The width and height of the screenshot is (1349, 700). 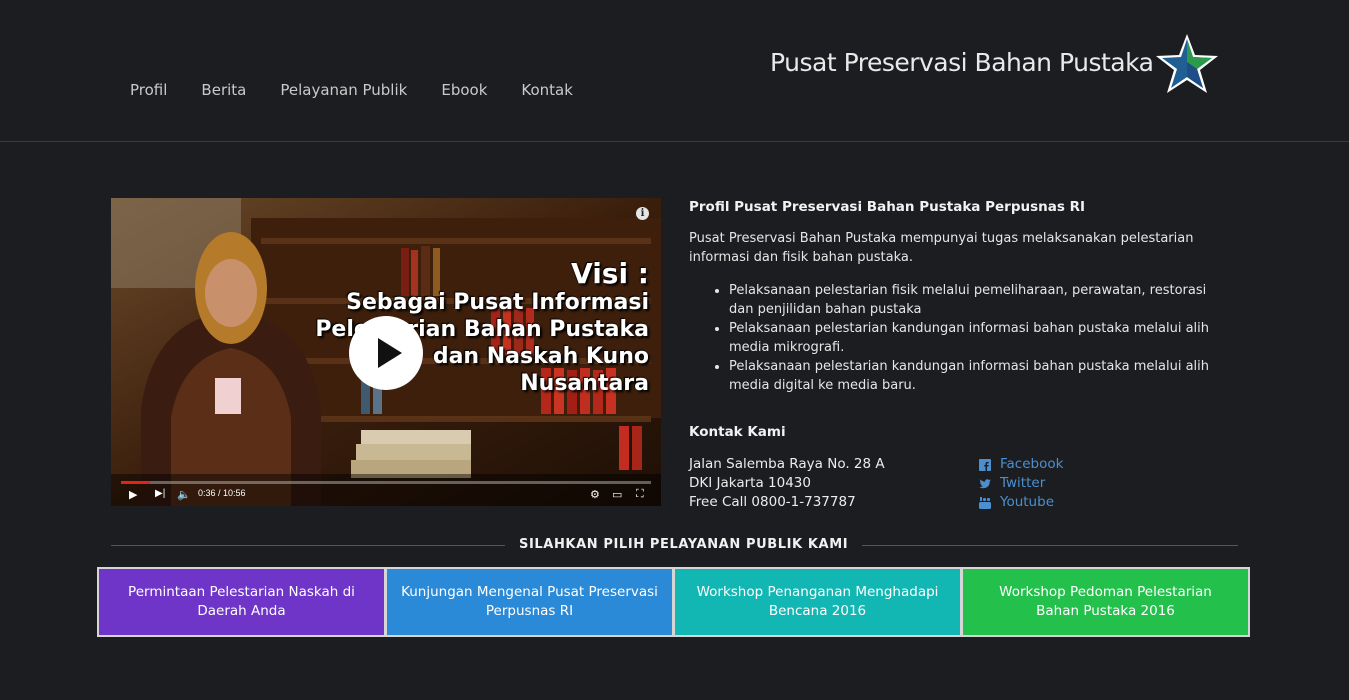 What do you see at coordinates (184, 494) in the screenshot?
I see `volume-icon: 🔈` at bounding box center [184, 494].